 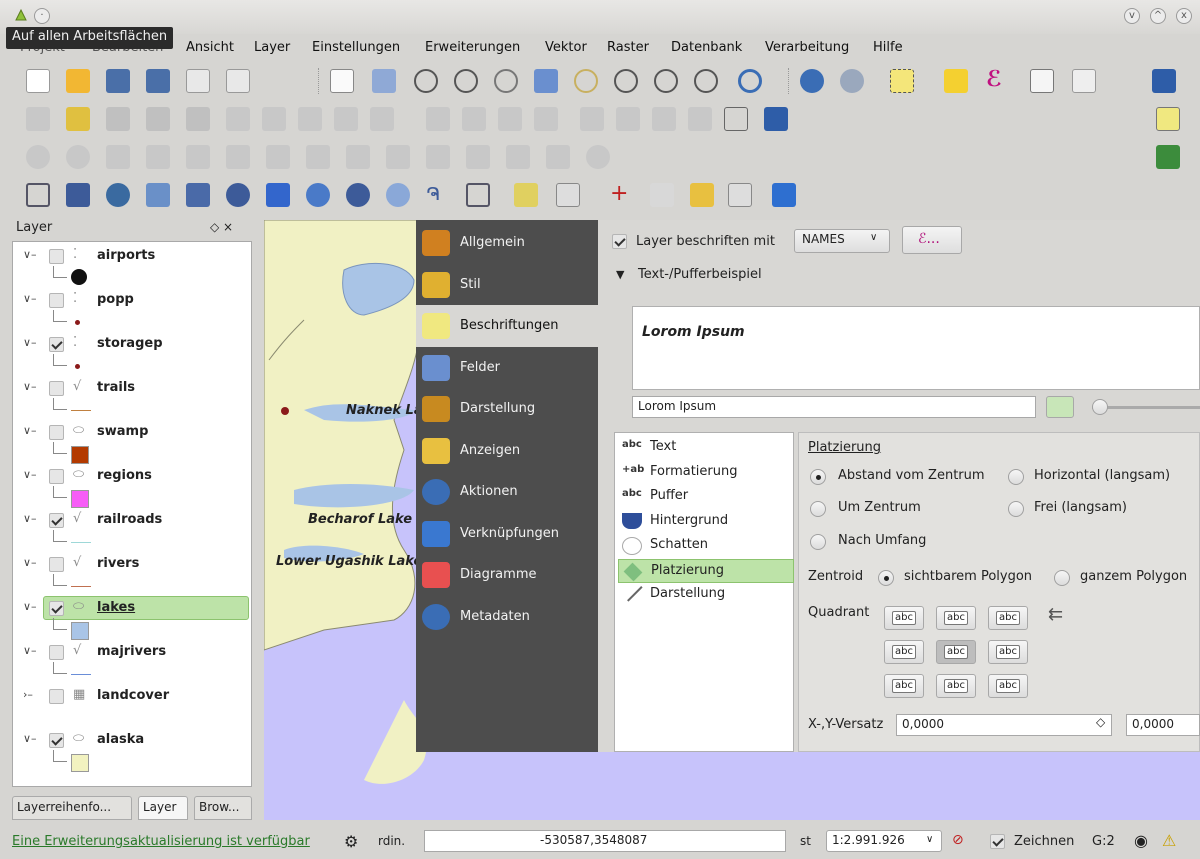 I want to click on nav-item-metadaten: Metadaten, so click(x=507, y=617).